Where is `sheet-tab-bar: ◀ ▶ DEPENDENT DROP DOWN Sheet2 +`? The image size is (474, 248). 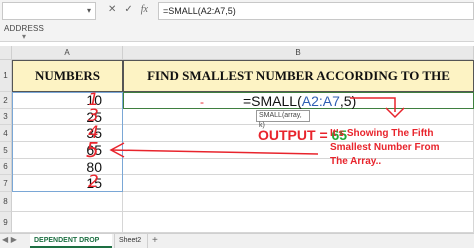 sheet-tab-bar: ◀ ▶ DEPENDENT DROP DOWN Sheet2 + is located at coordinates (237, 240).